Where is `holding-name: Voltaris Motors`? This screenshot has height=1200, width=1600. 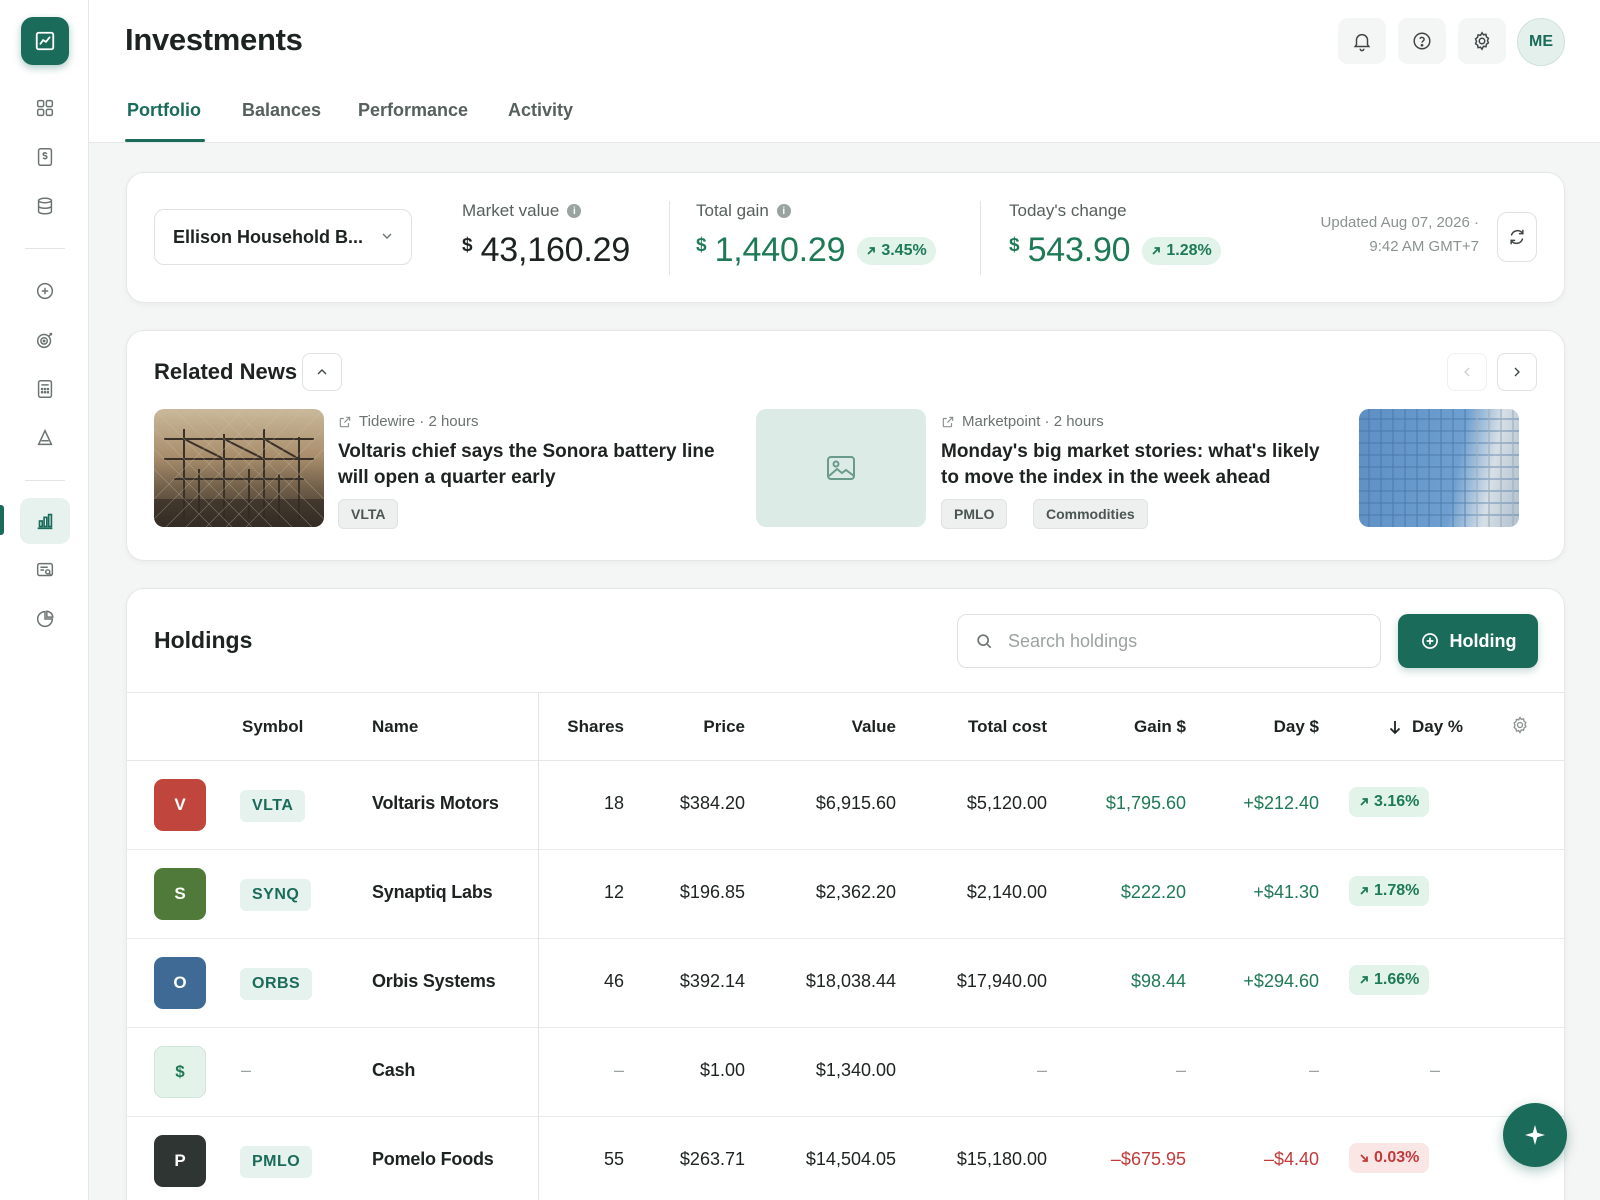
holding-name: Voltaris Motors is located at coordinates (435, 803).